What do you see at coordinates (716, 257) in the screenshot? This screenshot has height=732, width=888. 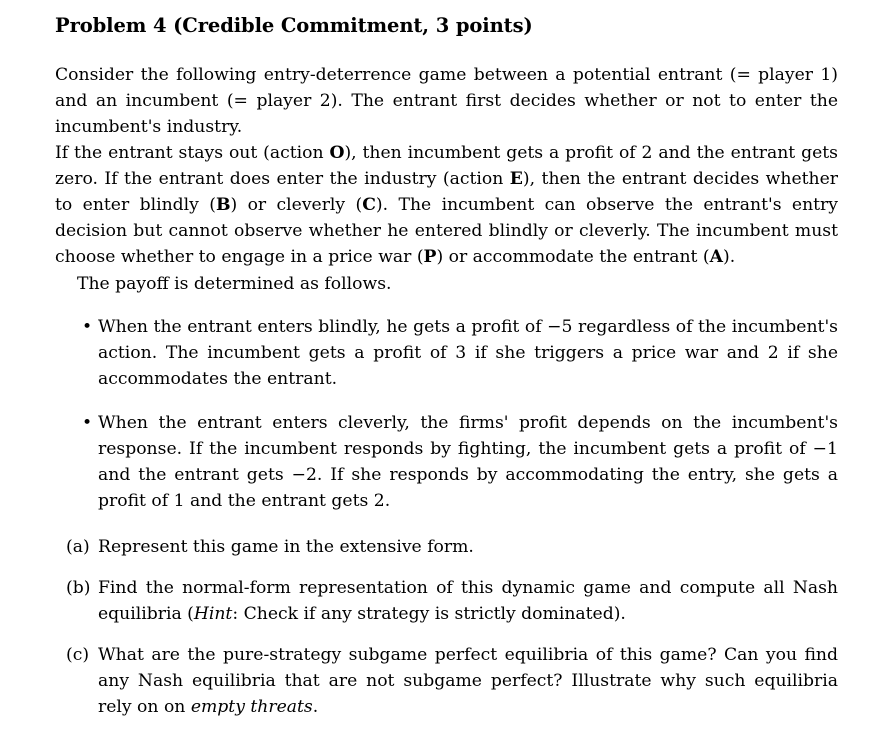 I see `action-label-a: A` at bounding box center [716, 257].